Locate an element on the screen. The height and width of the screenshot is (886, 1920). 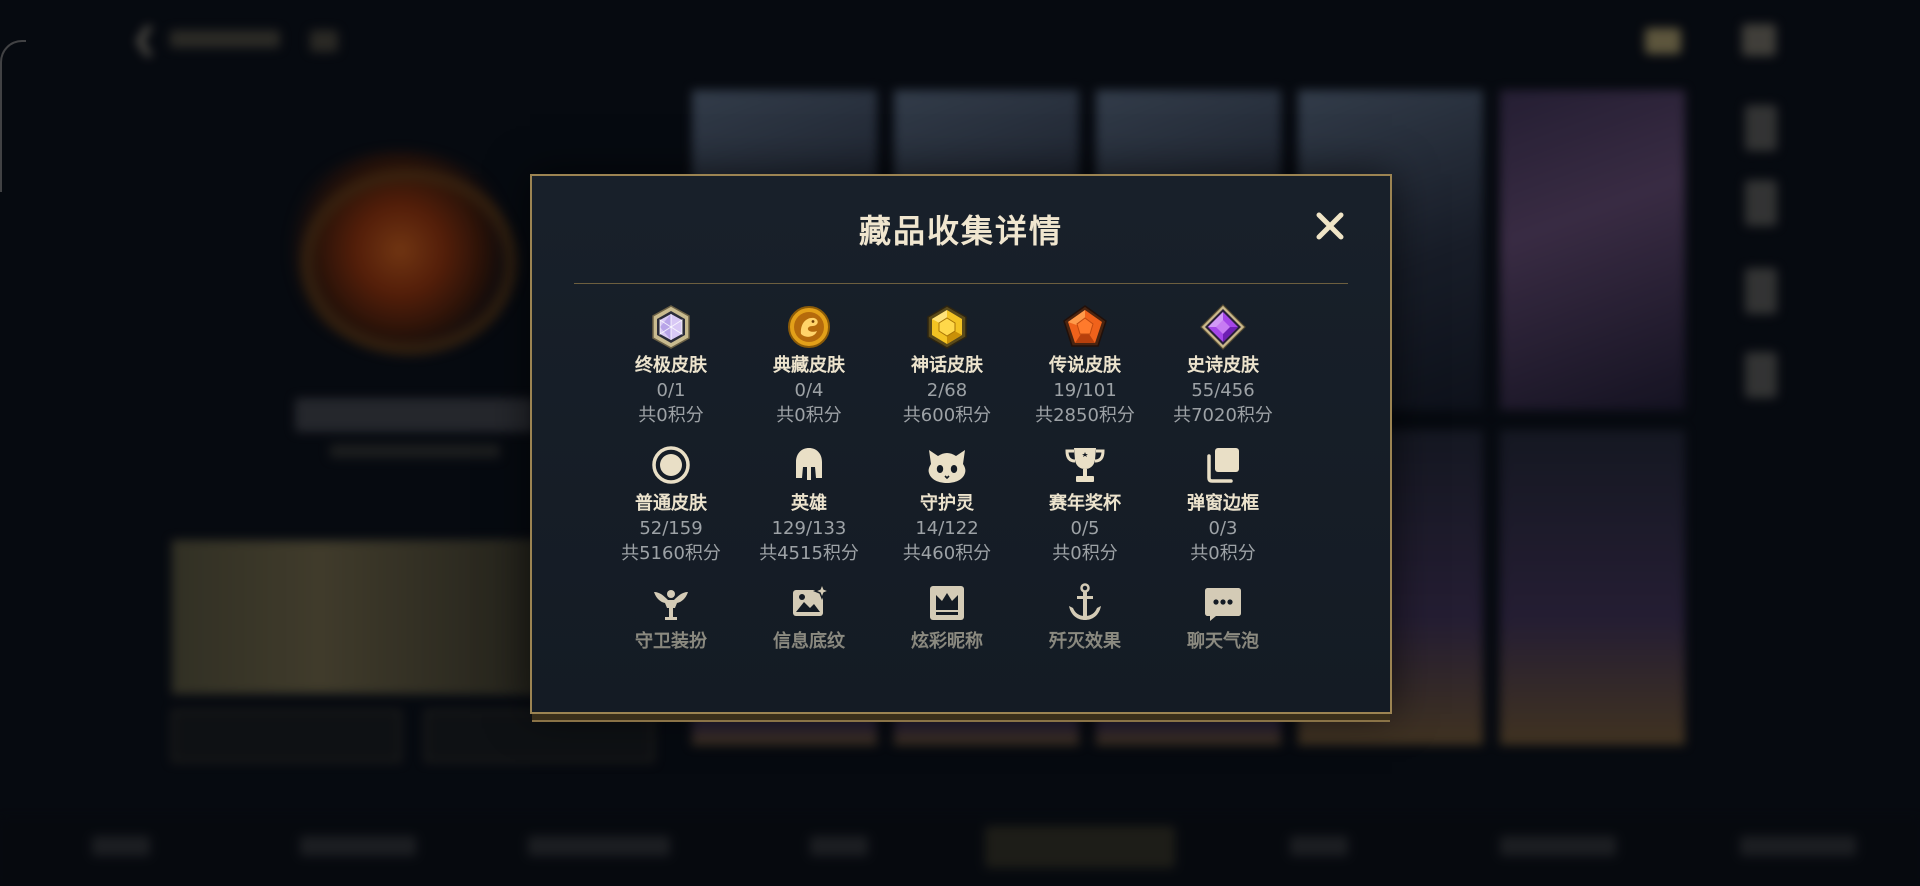
legendary-gem-icon is located at coordinates (1085, 326).